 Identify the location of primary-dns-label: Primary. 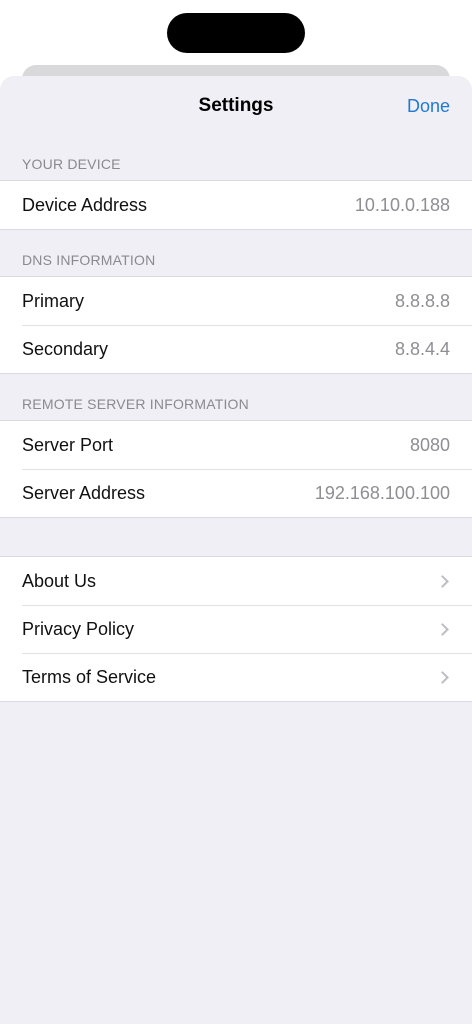
(53, 300).